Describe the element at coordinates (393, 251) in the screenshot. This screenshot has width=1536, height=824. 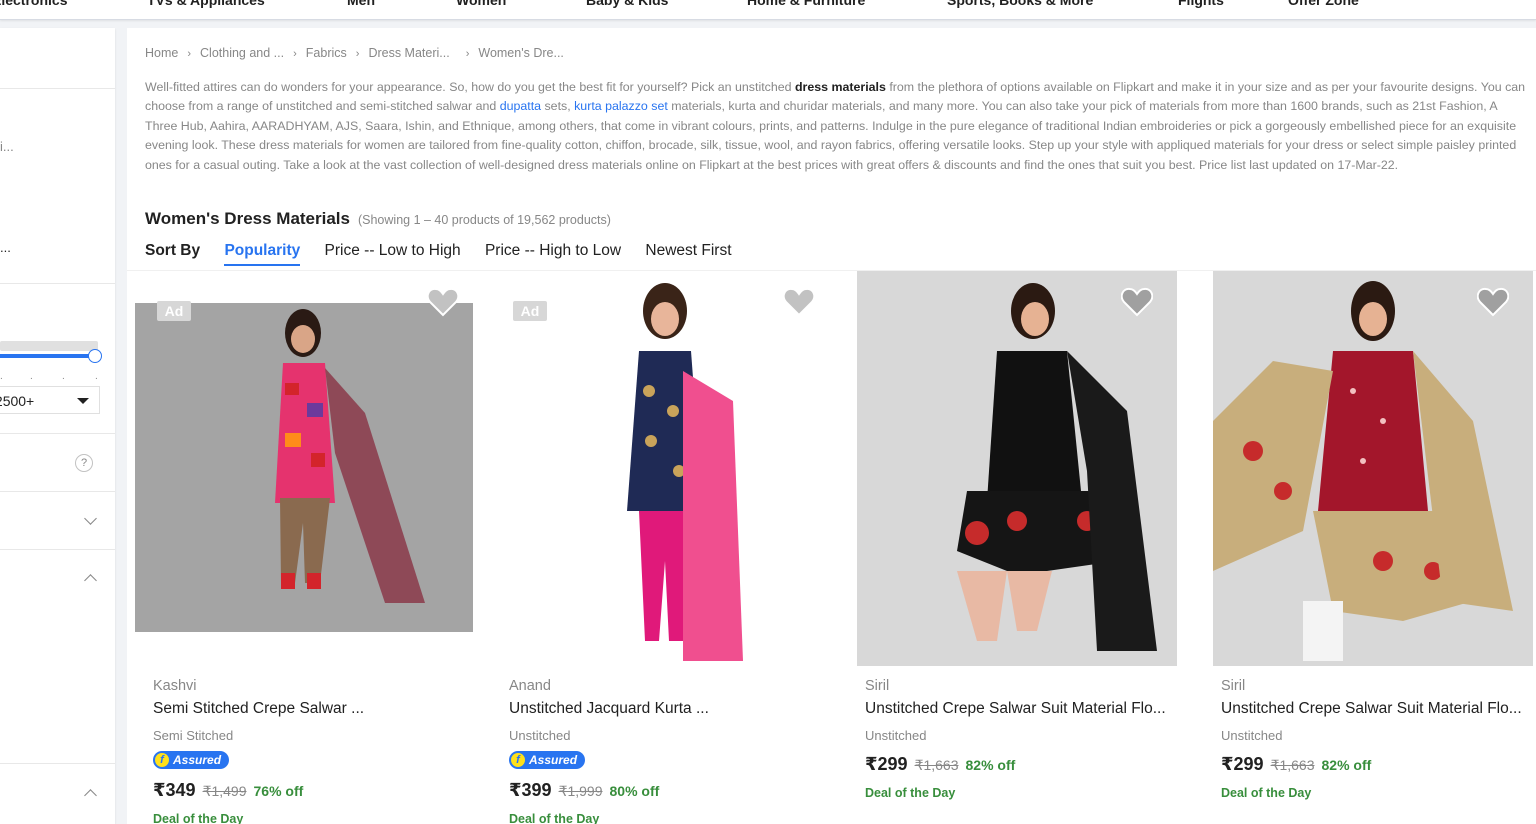
I see `sort-price-low-high: Price -- Low to High` at that location.